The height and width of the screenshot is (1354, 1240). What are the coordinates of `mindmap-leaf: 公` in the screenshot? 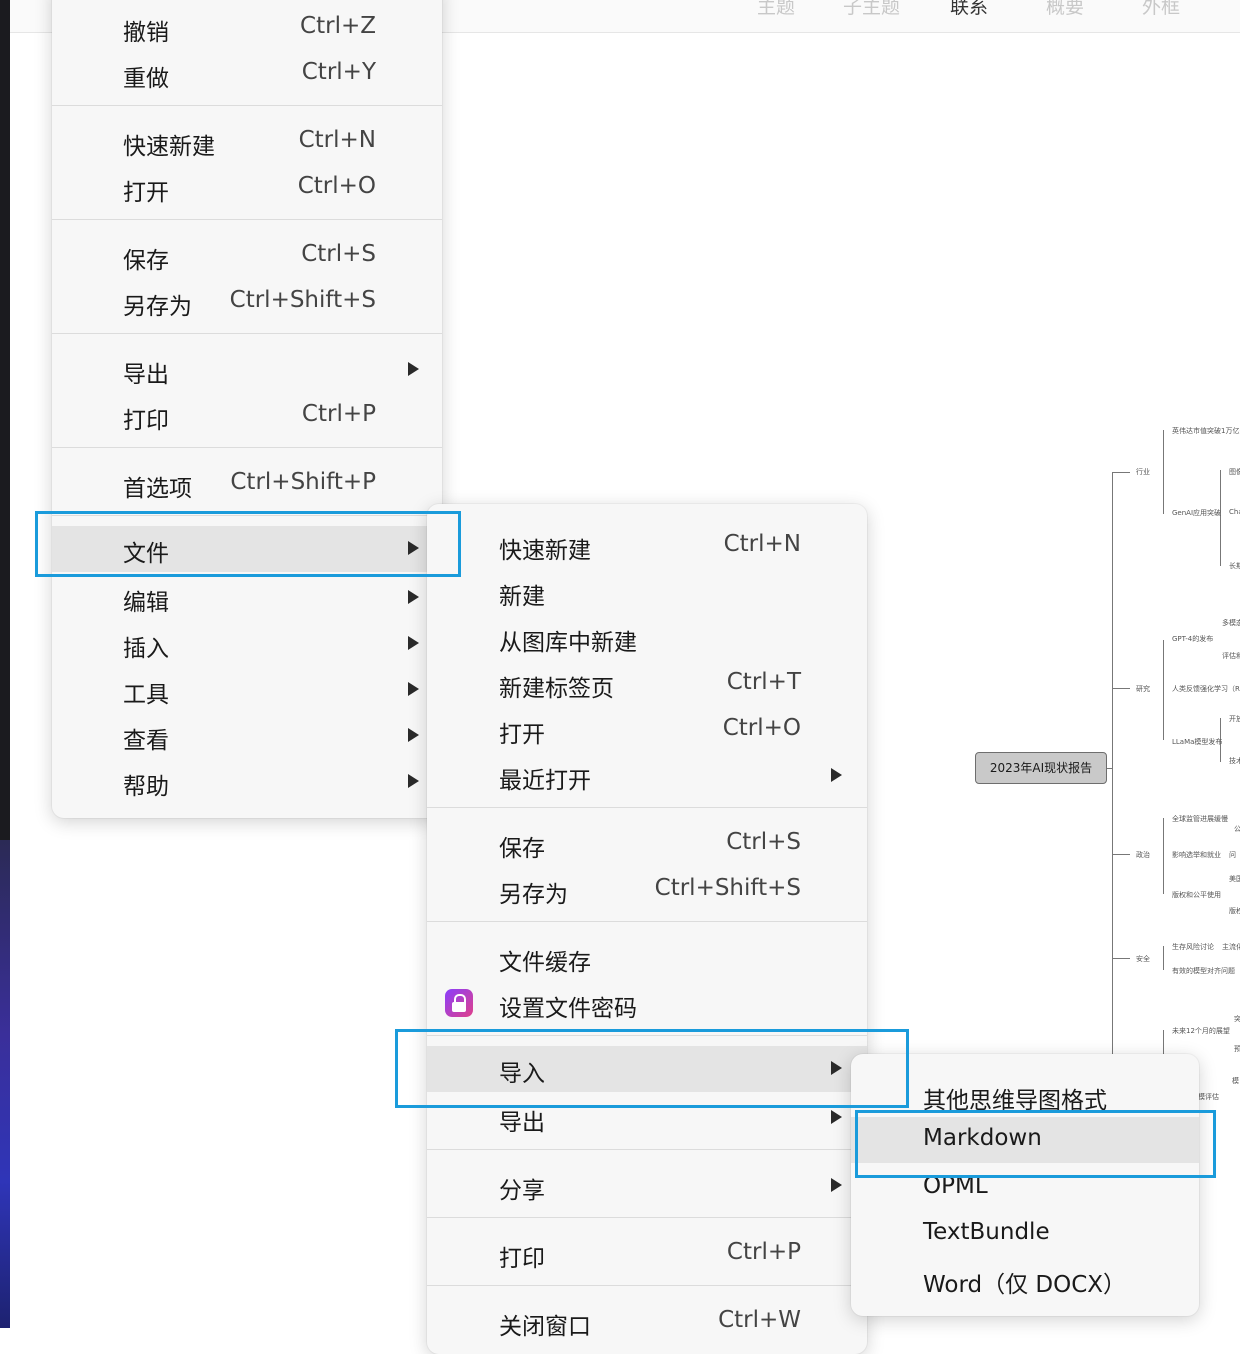 It's located at (1237, 829).